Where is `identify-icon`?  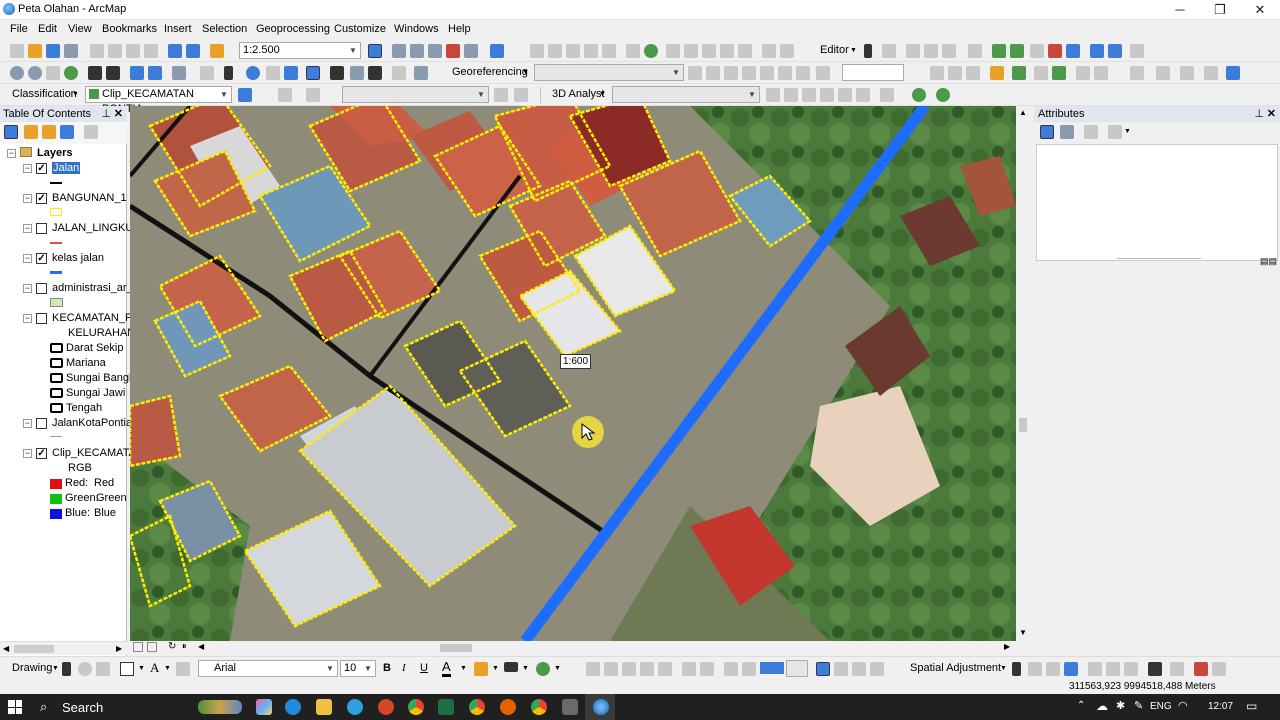
identify-icon is located at coordinates (253, 73).